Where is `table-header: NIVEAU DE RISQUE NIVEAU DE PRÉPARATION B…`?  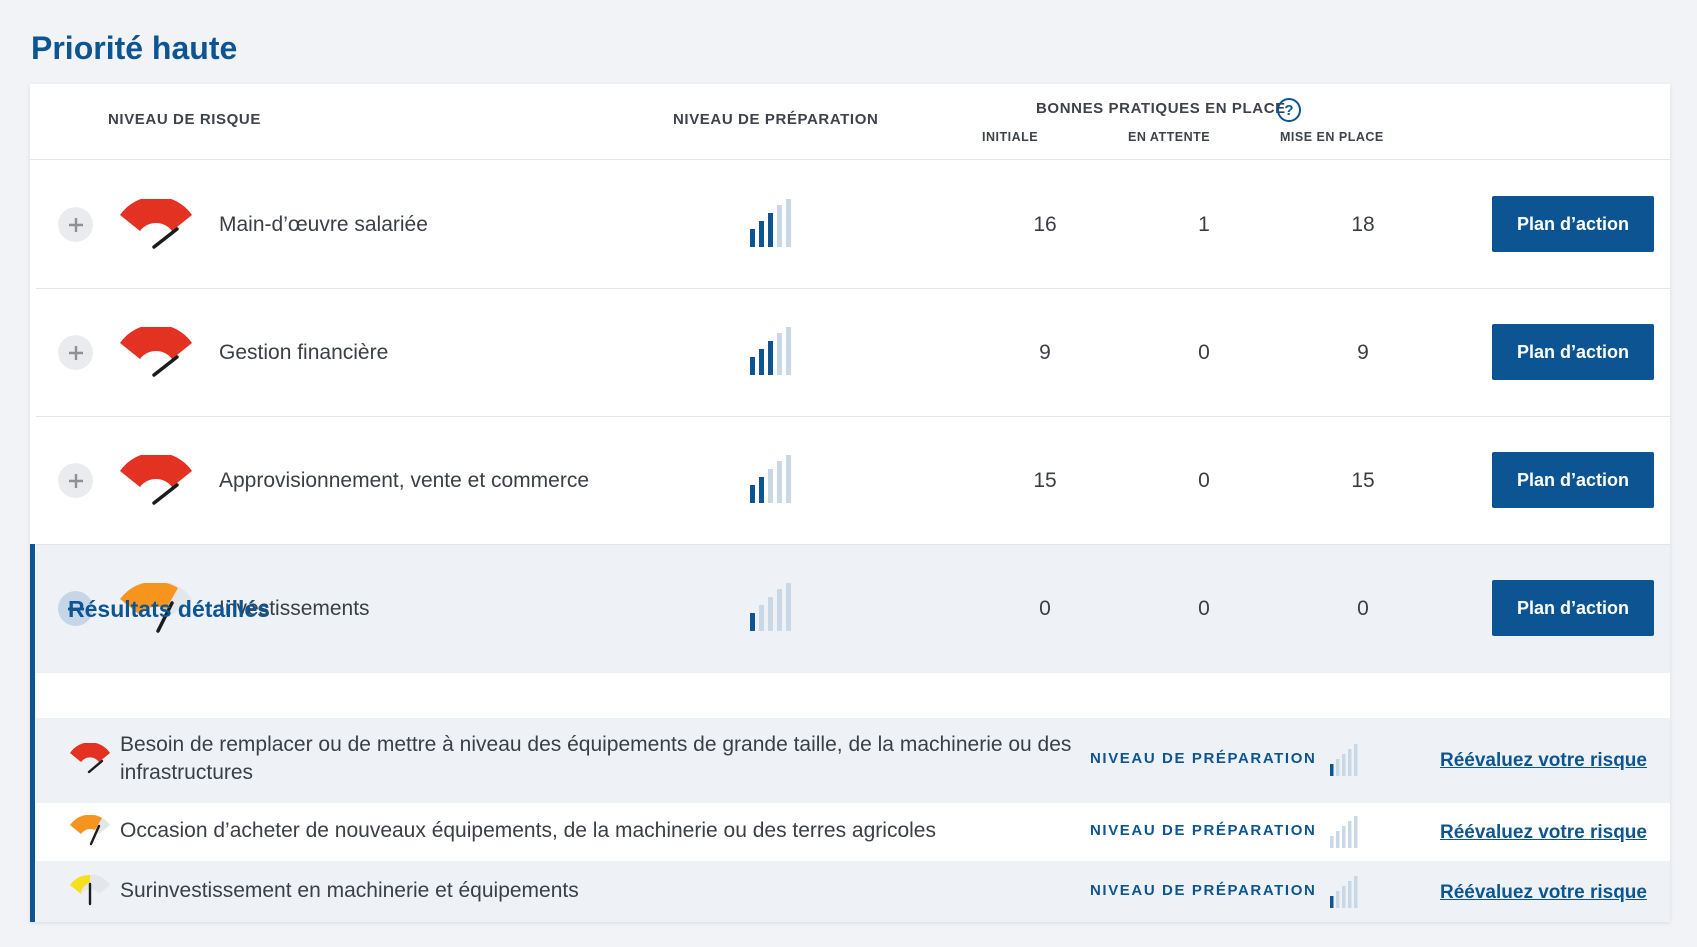 table-header: NIVEAU DE RISQUE NIVEAU DE PRÉPARATION B… is located at coordinates (850, 122).